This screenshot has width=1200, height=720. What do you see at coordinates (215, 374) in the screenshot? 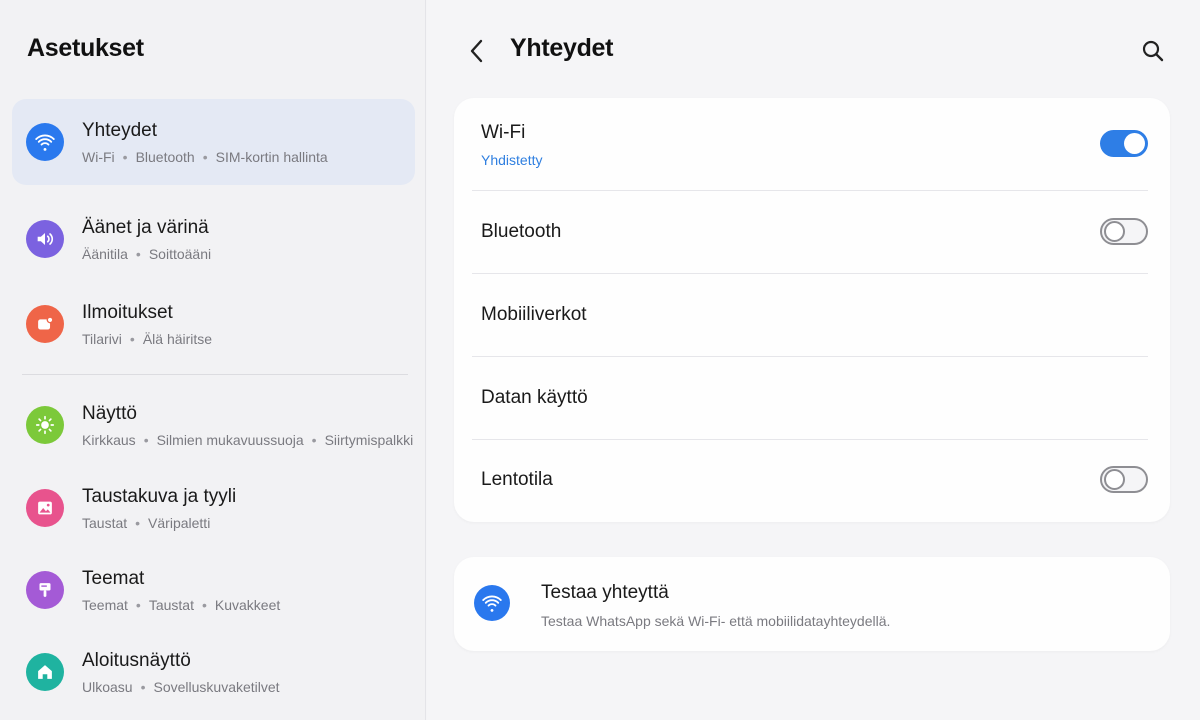
I see `sidebar-divider` at bounding box center [215, 374].